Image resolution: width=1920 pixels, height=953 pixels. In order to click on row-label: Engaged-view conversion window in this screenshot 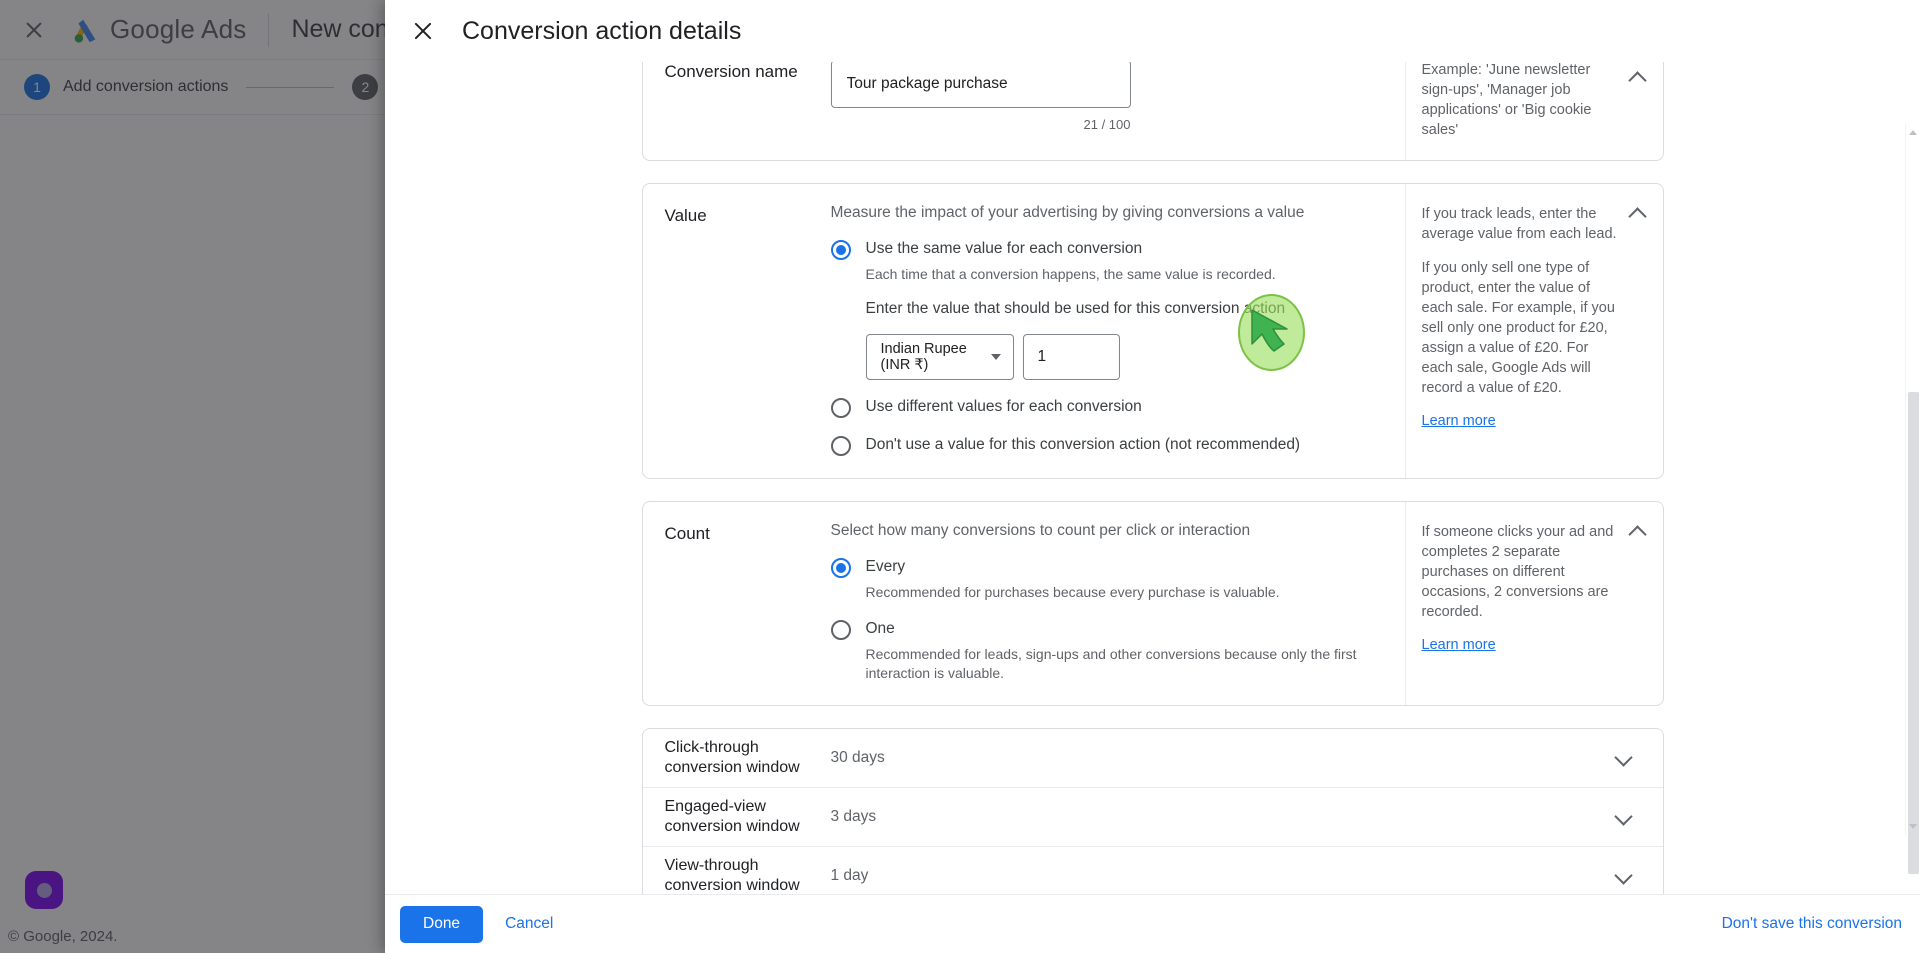, I will do `click(732, 816)`.